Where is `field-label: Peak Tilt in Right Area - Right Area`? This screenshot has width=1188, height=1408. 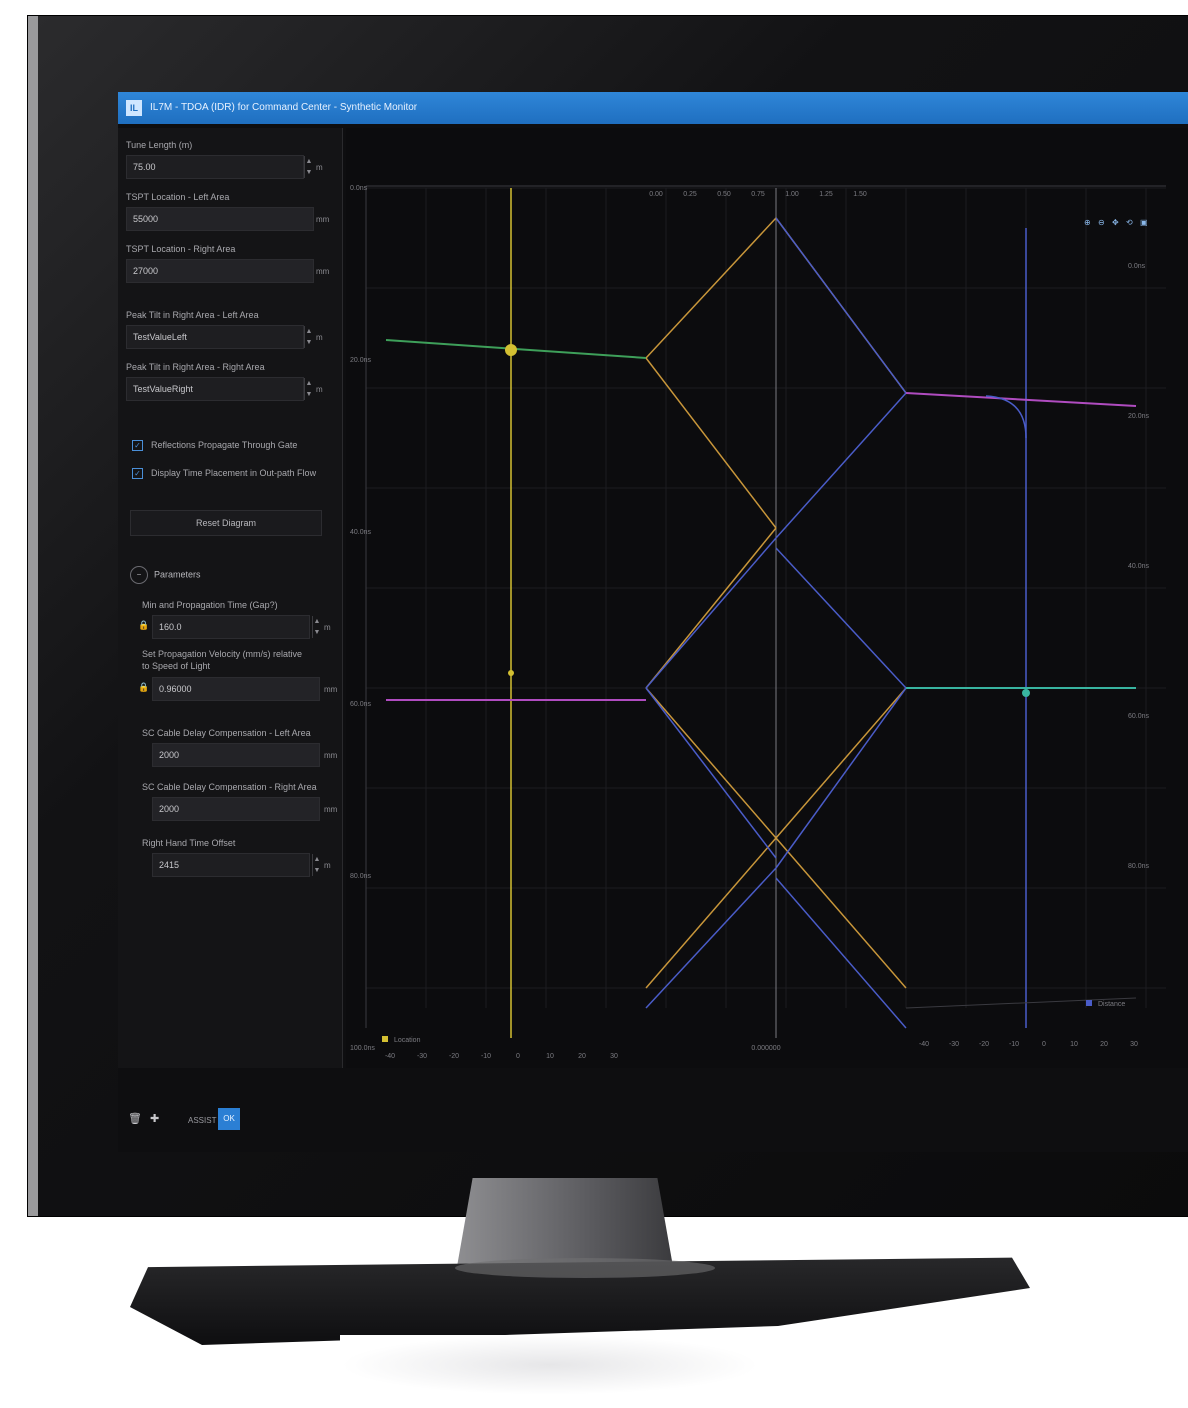 field-label: Peak Tilt in Right Area - Right Area is located at coordinates (195, 367).